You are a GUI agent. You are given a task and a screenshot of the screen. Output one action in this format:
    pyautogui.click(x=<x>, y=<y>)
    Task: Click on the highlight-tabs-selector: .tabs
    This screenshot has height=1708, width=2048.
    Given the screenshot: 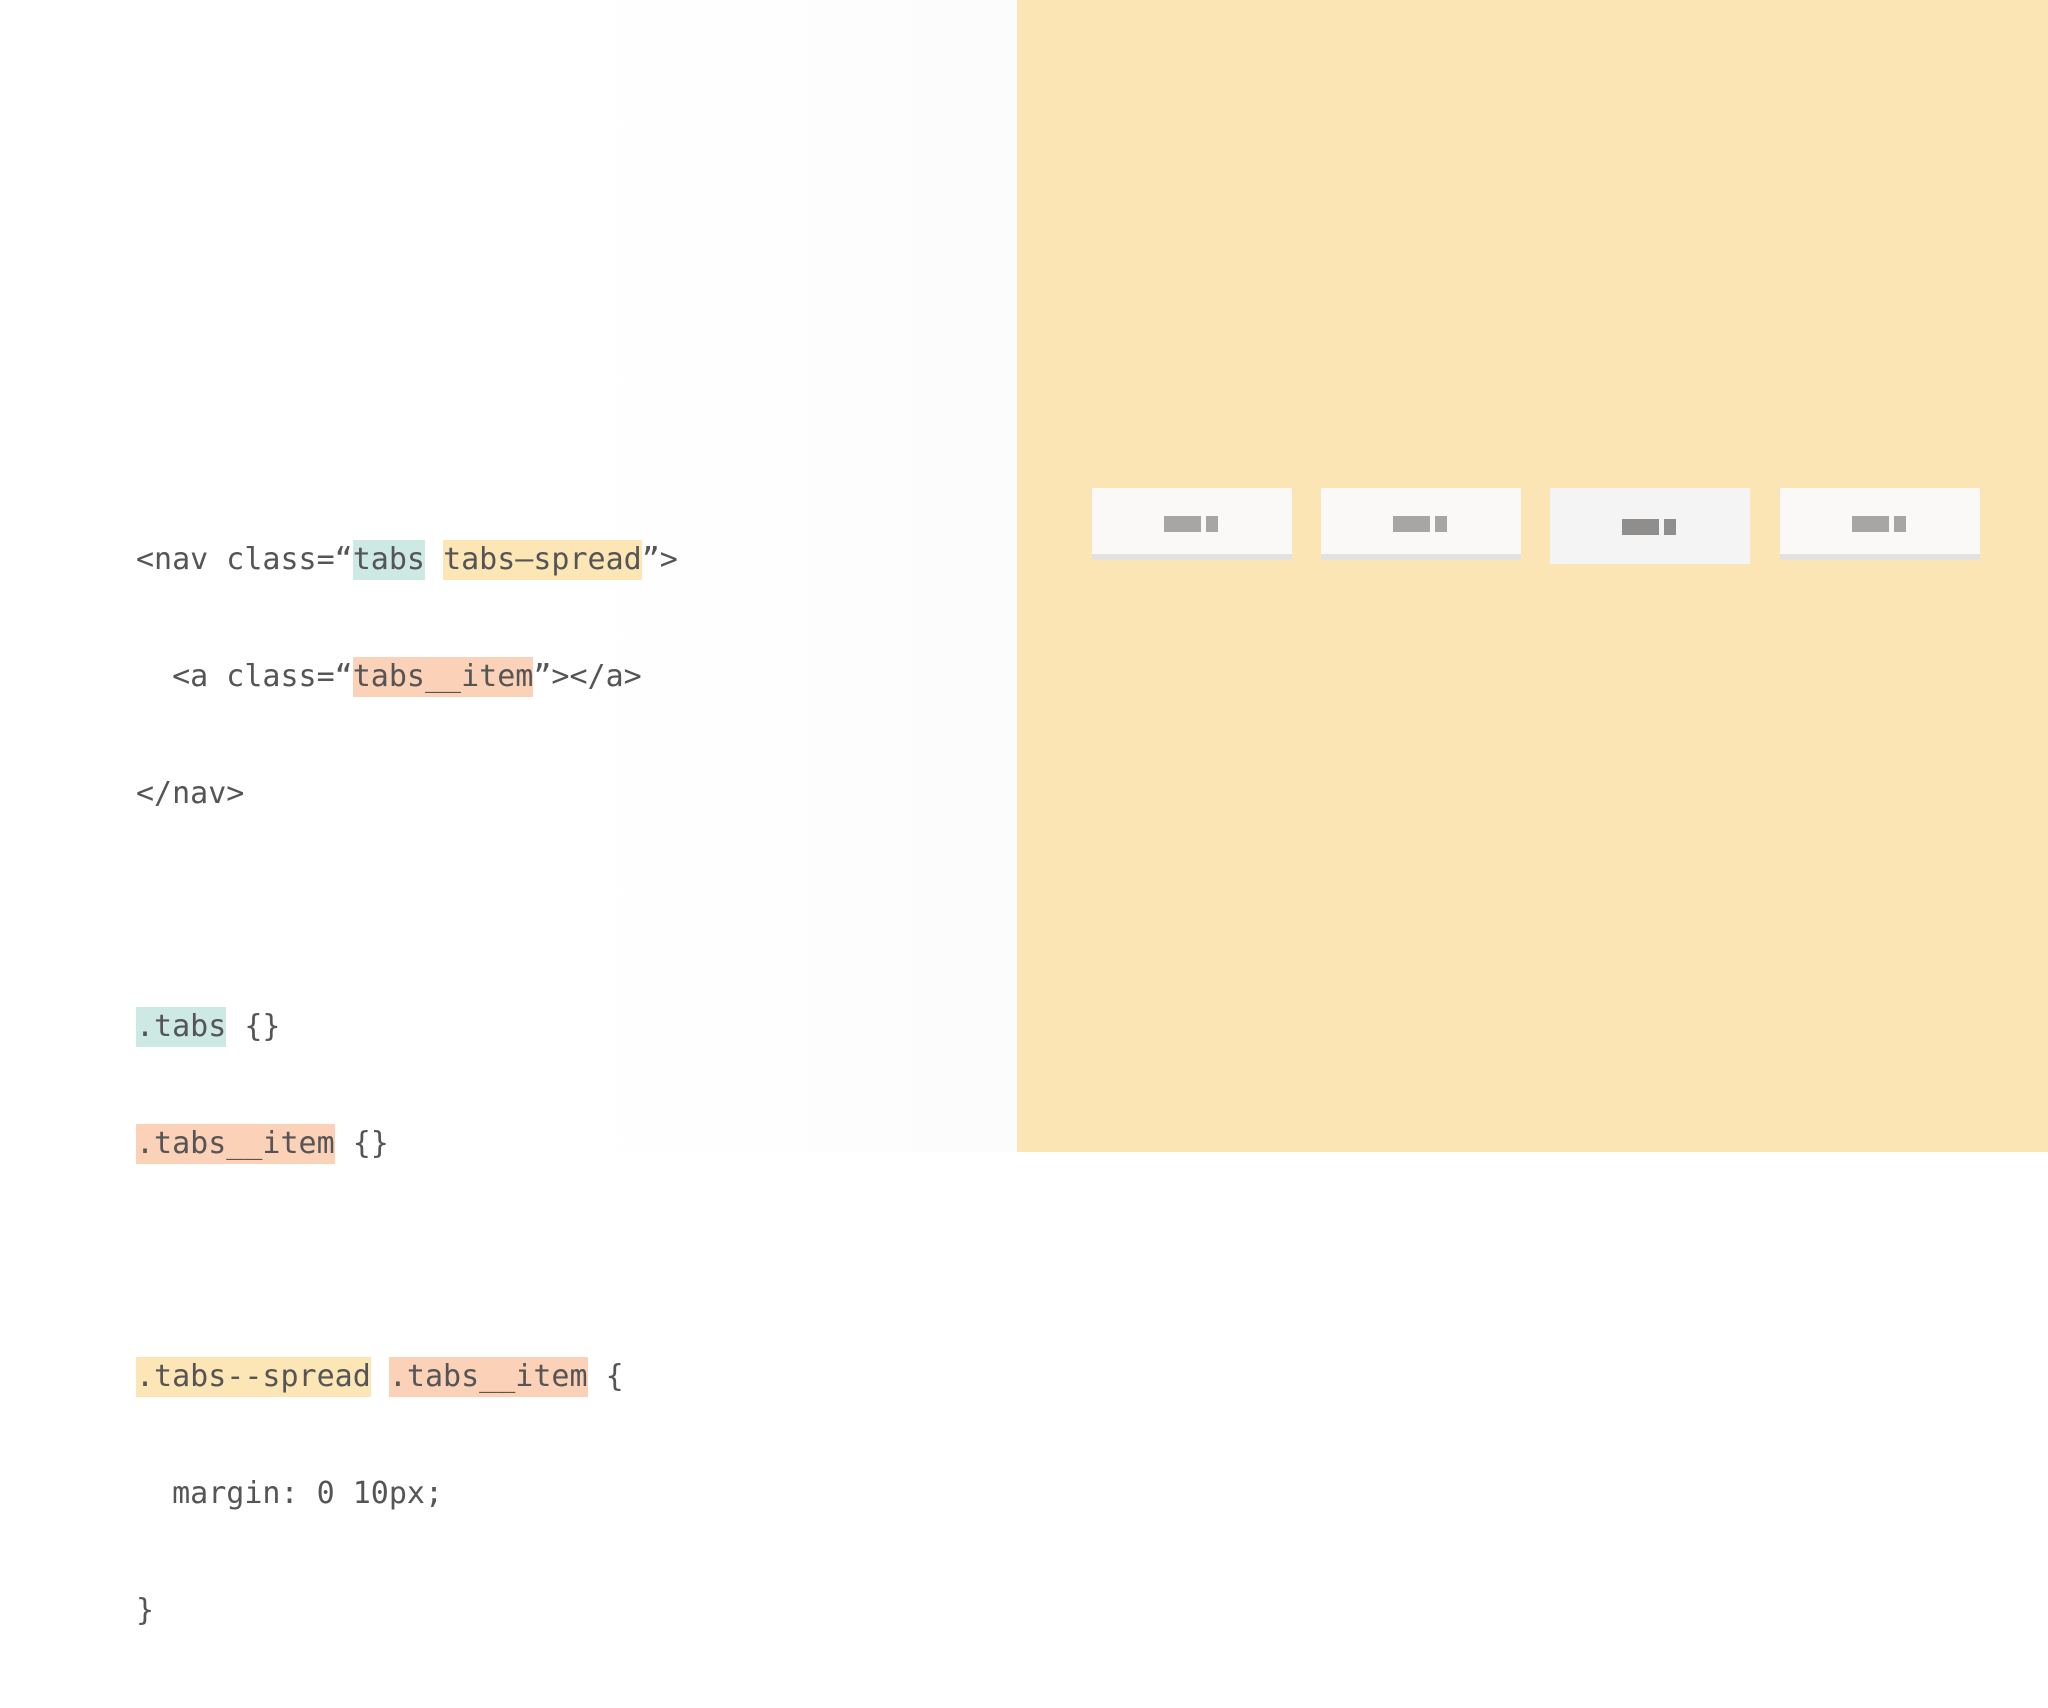 What is the action you would take?
    pyautogui.click(x=181, y=1027)
    